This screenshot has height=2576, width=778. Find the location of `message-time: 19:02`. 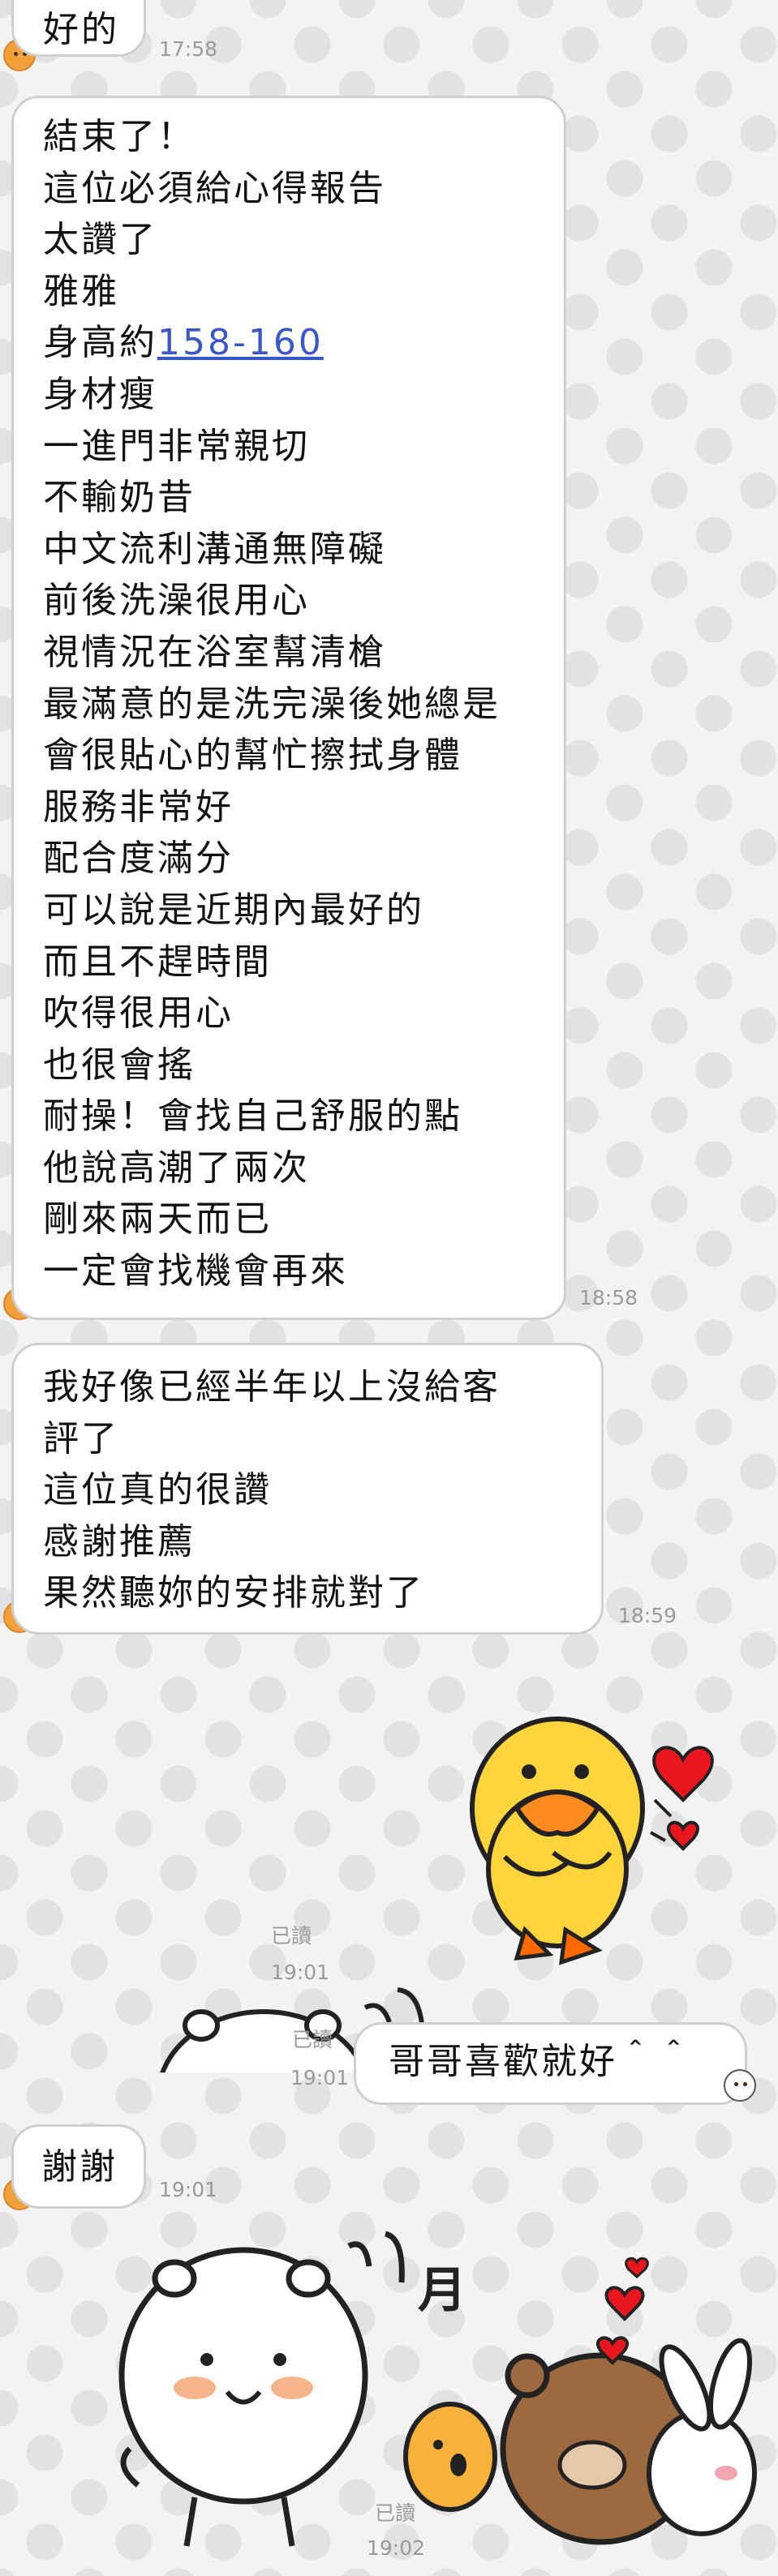

message-time: 19:02 is located at coordinates (396, 2548).